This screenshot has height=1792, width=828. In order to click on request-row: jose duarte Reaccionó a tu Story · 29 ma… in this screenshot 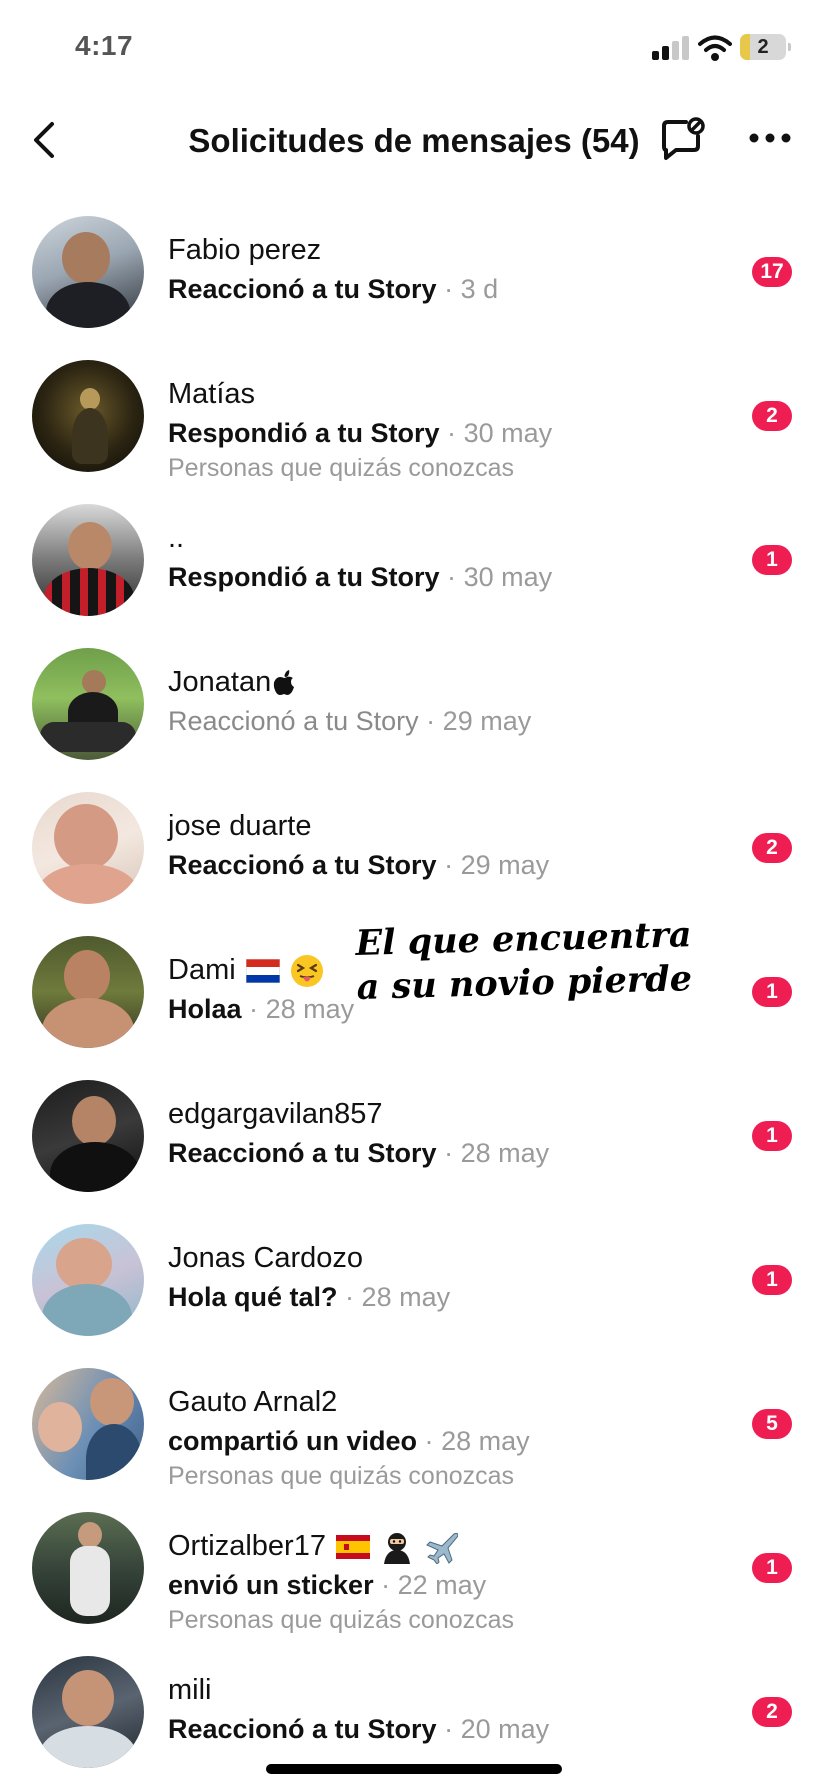, I will do `click(414, 848)`.